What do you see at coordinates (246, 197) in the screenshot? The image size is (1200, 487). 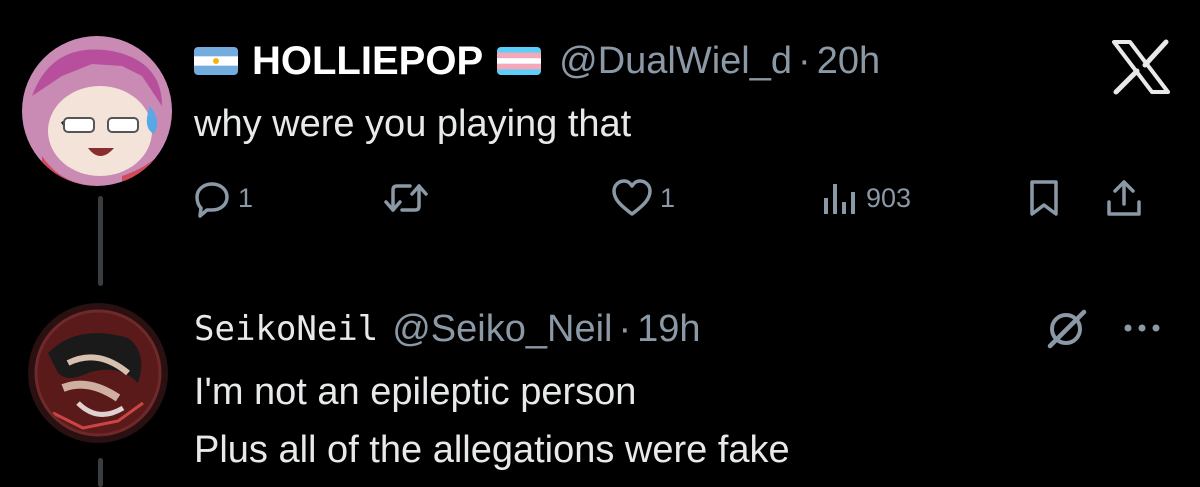 I see `reply-count: 1` at bounding box center [246, 197].